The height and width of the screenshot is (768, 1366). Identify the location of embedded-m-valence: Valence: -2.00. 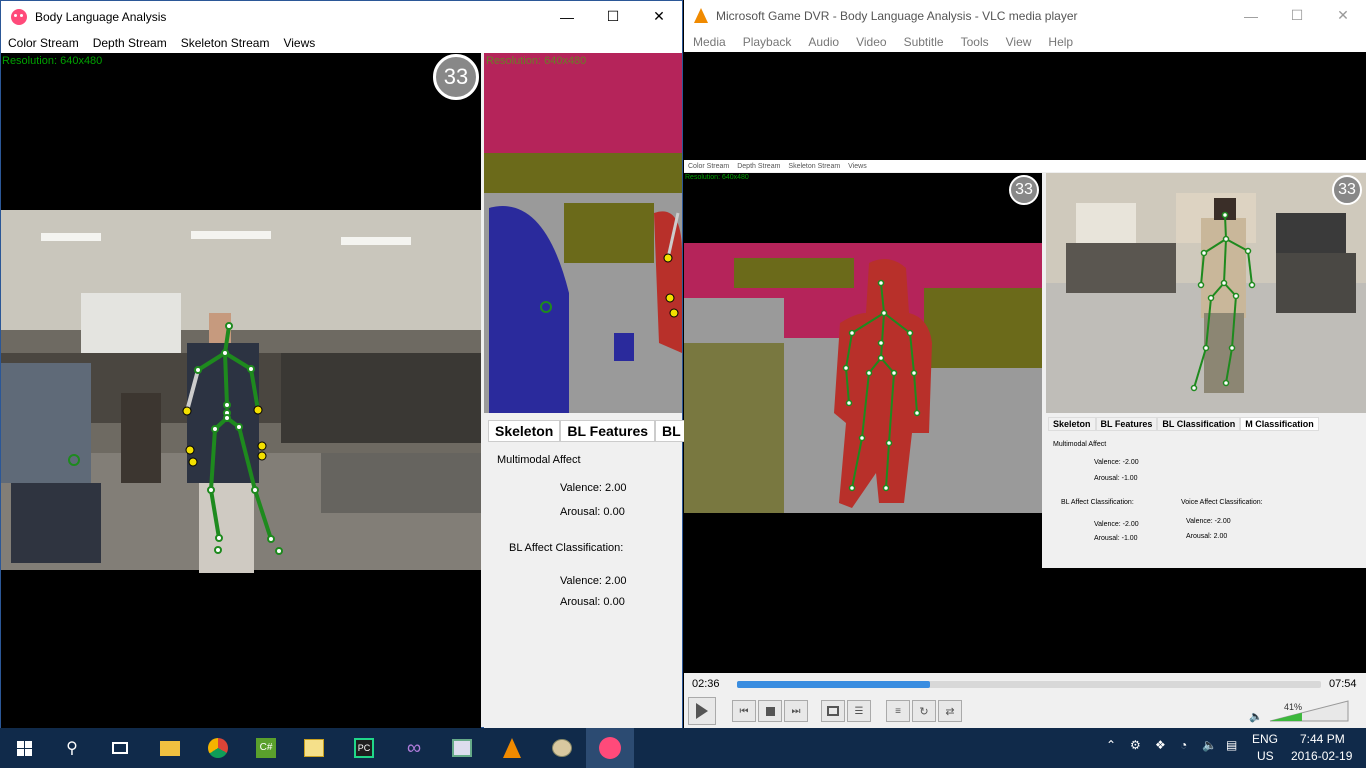
(1116, 462).